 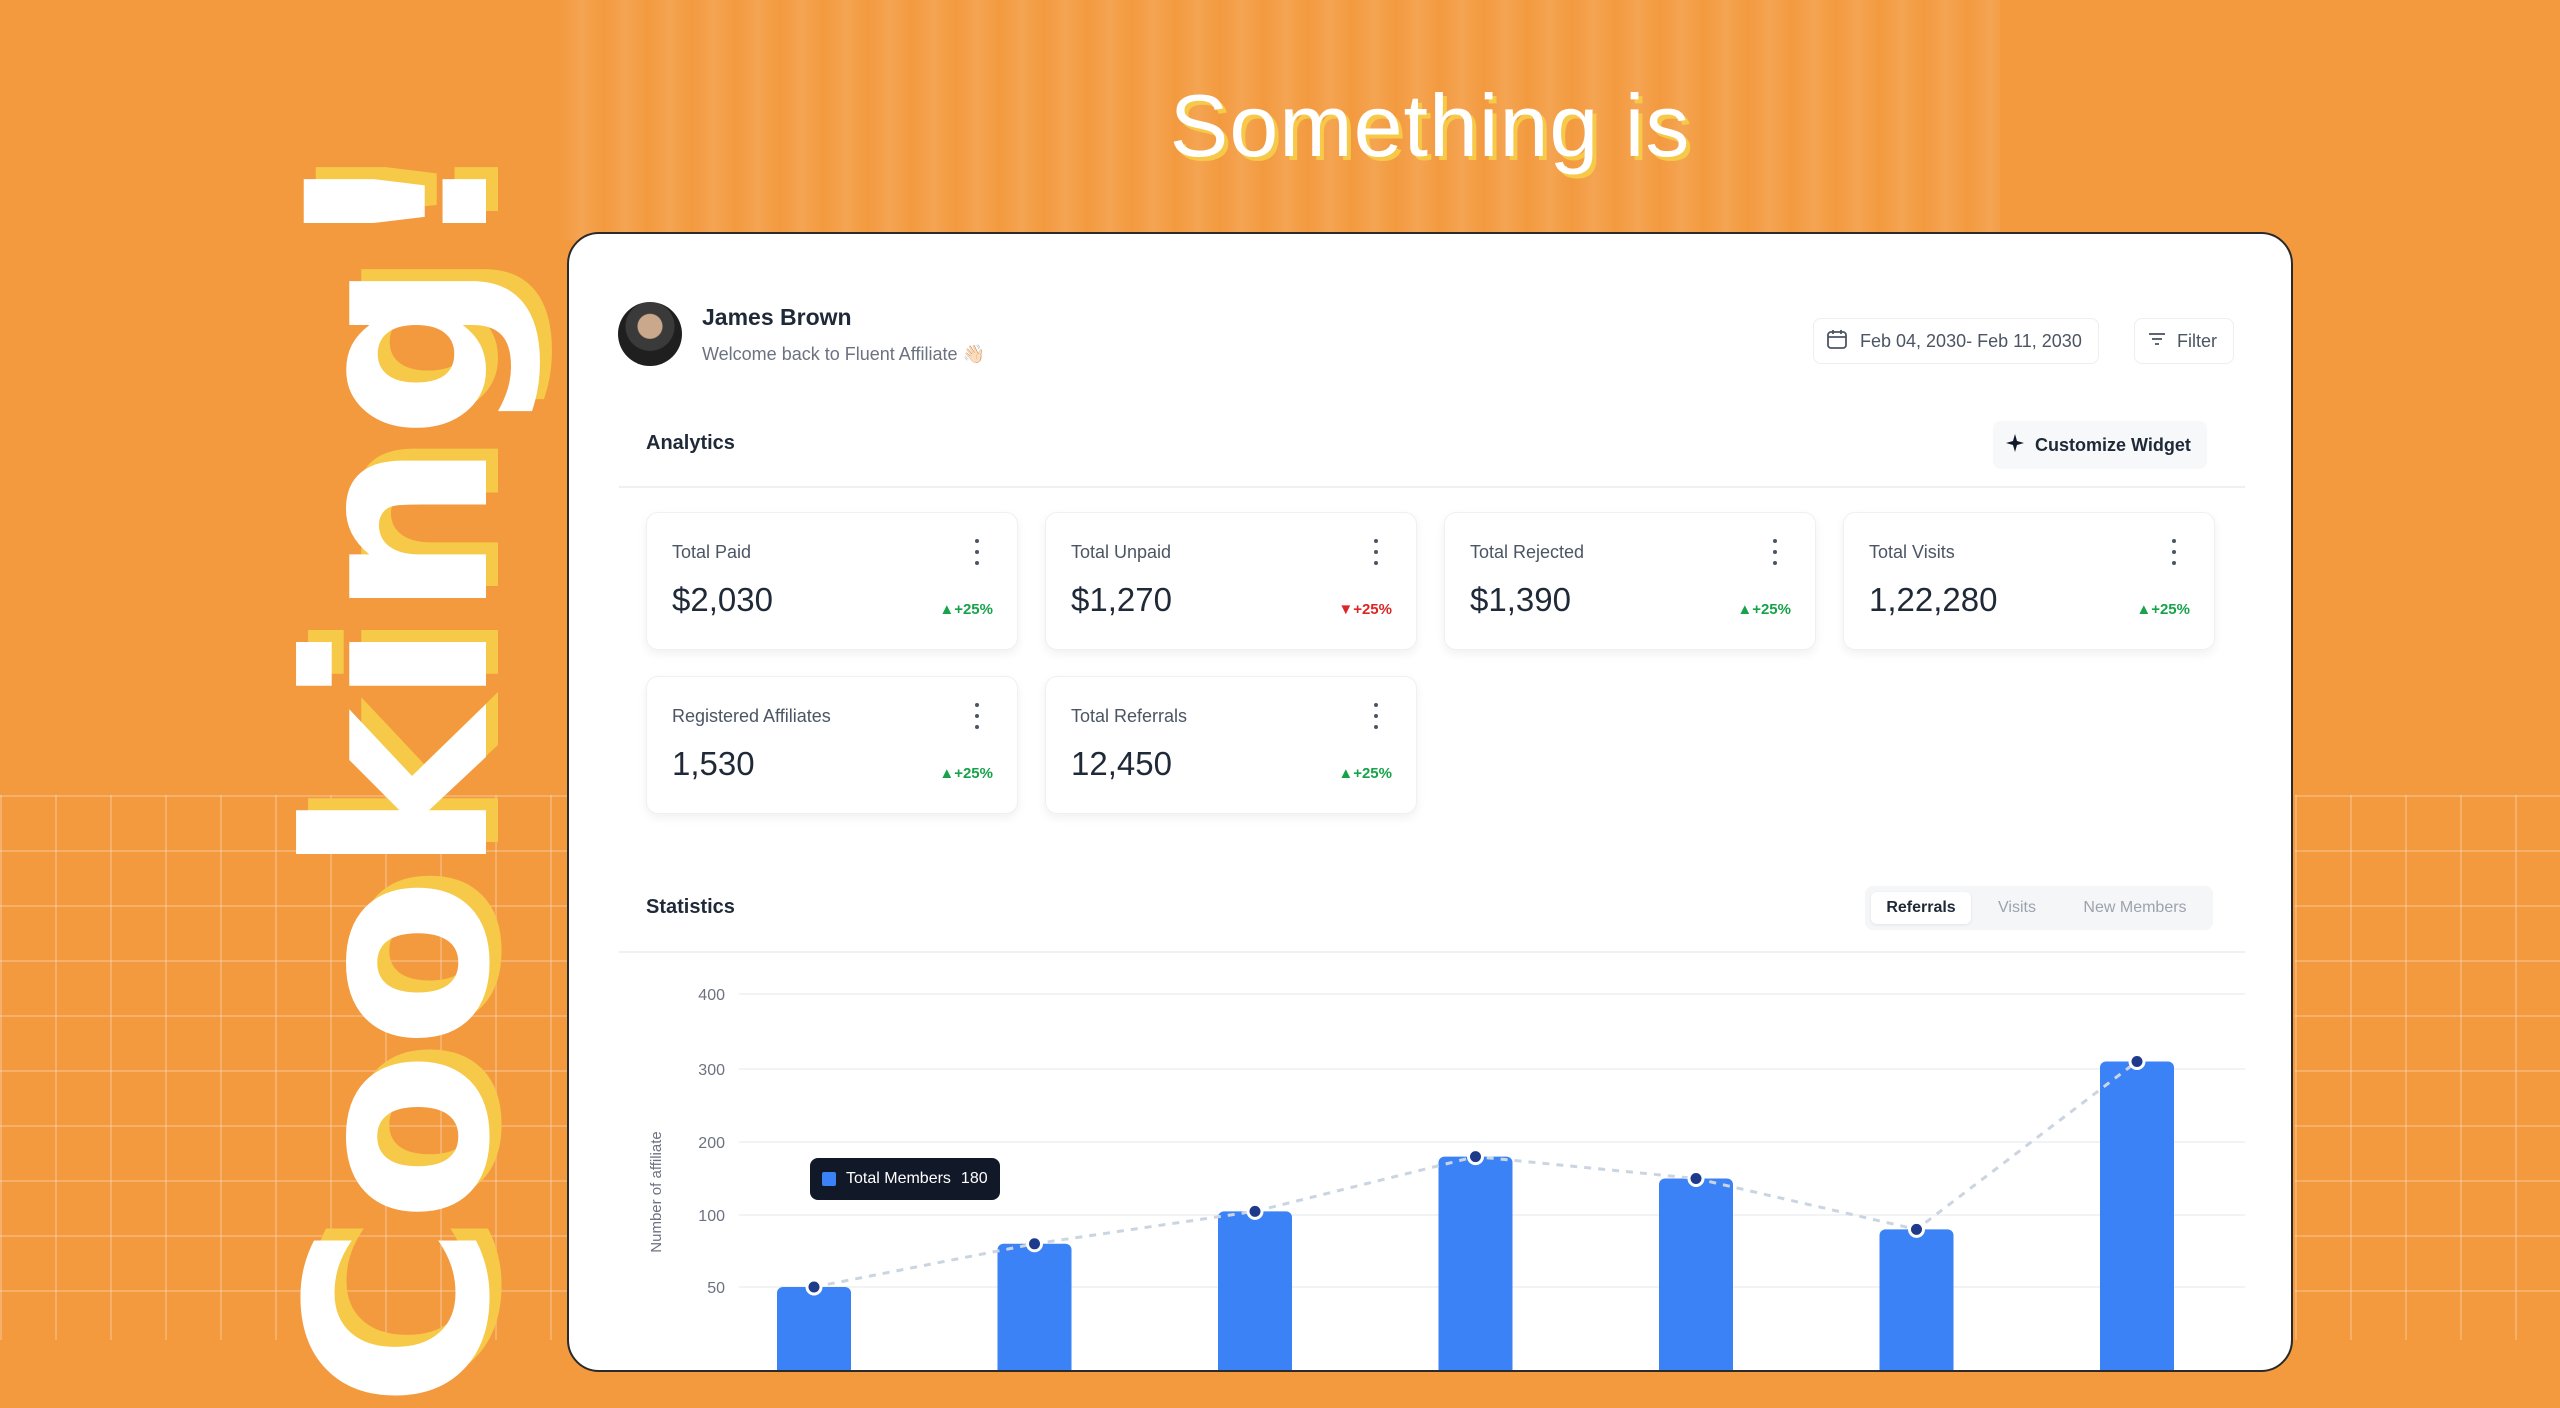 I want to click on y-axis-label: Number of affiliate, so click(x=656, y=1191).